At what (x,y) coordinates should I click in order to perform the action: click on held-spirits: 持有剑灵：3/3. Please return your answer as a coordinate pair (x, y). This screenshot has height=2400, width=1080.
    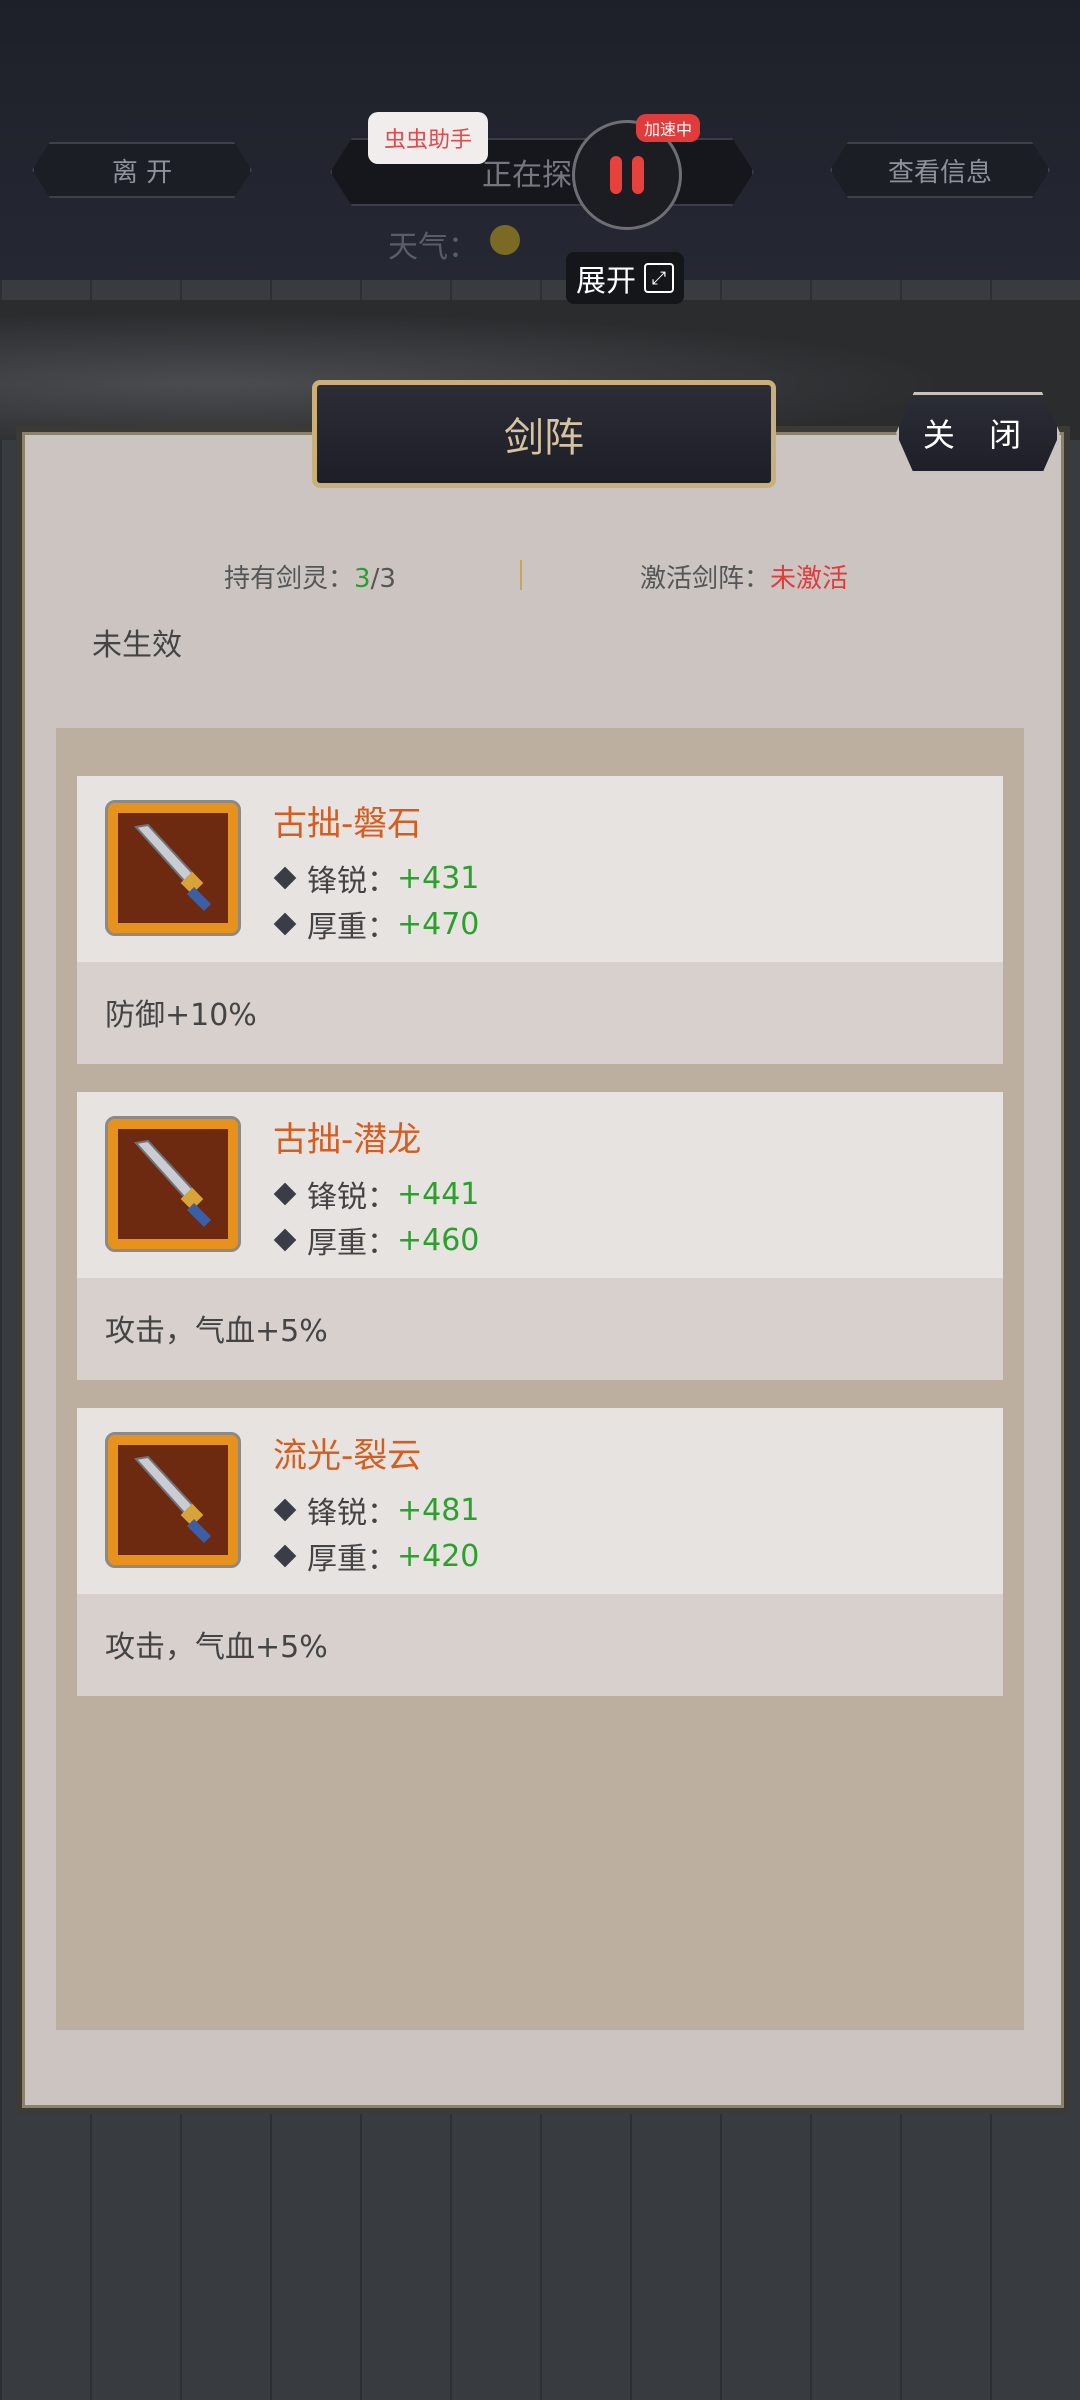
    Looking at the image, I should click on (310, 576).